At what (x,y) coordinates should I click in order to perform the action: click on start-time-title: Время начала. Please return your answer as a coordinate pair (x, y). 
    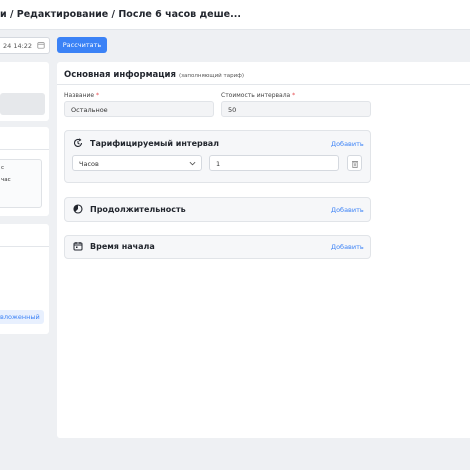
    Looking at the image, I should click on (122, 246).